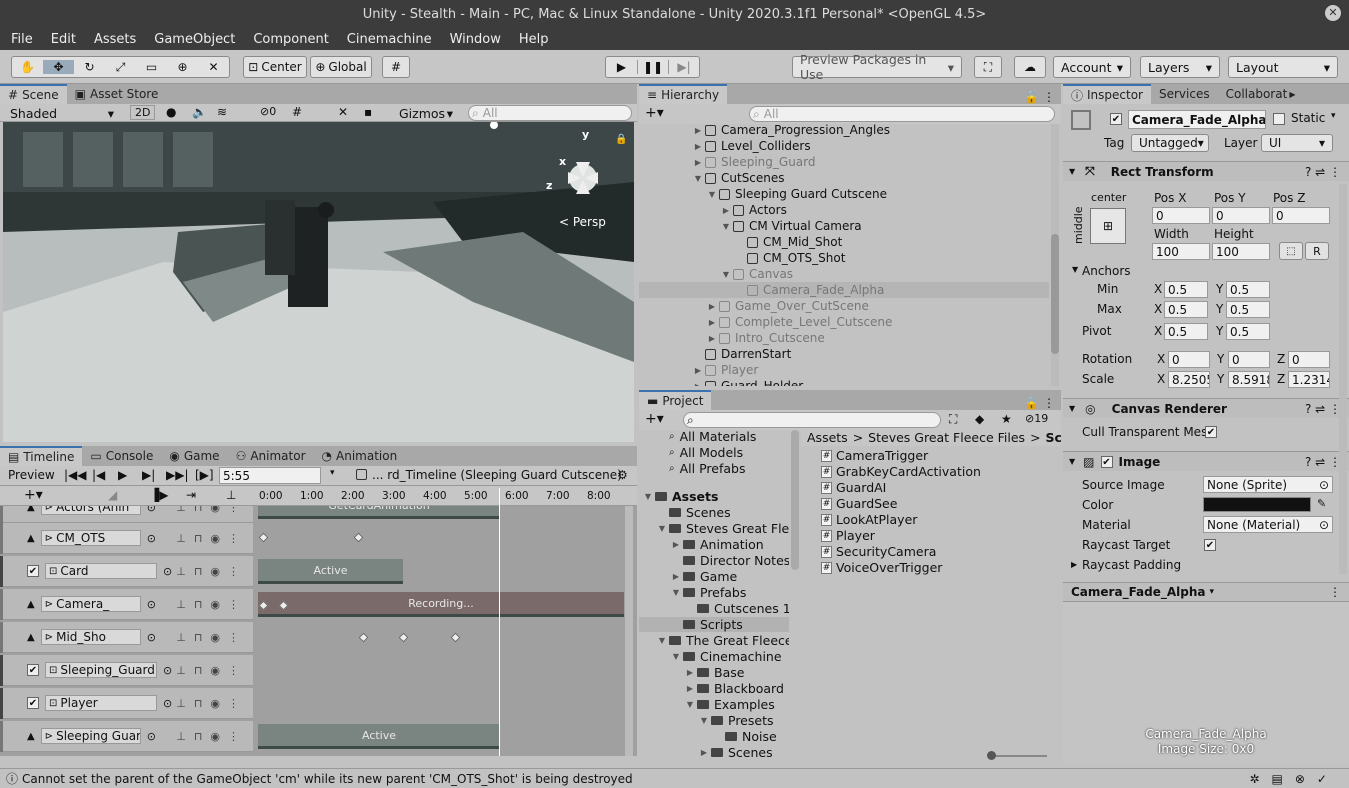 This screenshot has height=788, width=1349. Describe the element at coordinates (1189, 379) in the screenshot. I see `scale-x-field: 8.2505` at that location.